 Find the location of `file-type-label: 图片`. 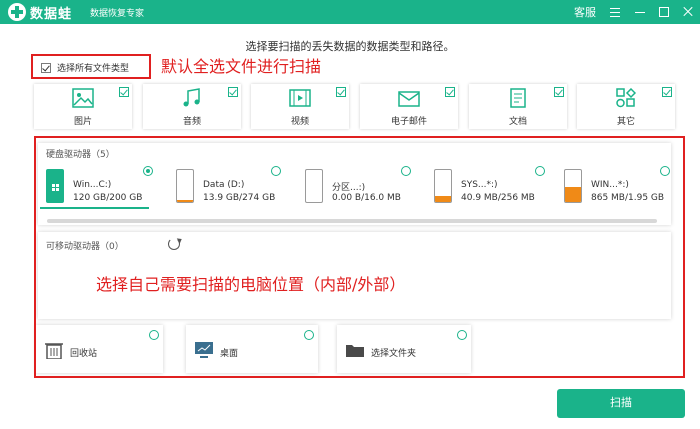

file-type-label: 图片 is located at coordinates (82, 122).